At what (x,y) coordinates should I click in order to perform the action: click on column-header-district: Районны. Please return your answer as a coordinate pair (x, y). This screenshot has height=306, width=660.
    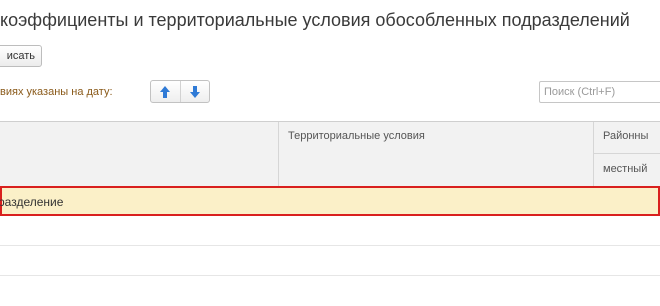
    Looking at the image, I should click on (627, 138).